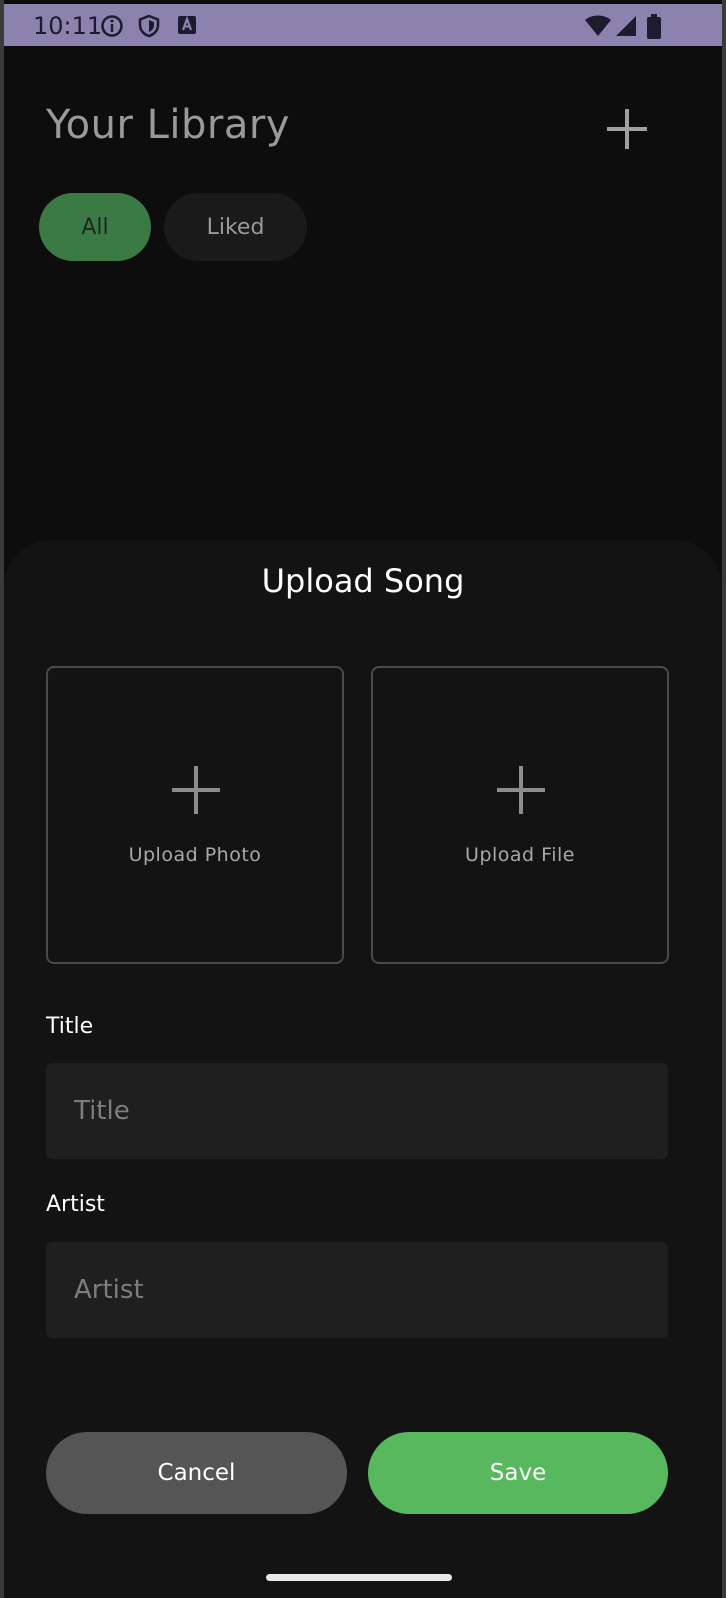 This screenshot has height=1598, width=726. I want to click on chip-all-label: All, so click(95, 227).